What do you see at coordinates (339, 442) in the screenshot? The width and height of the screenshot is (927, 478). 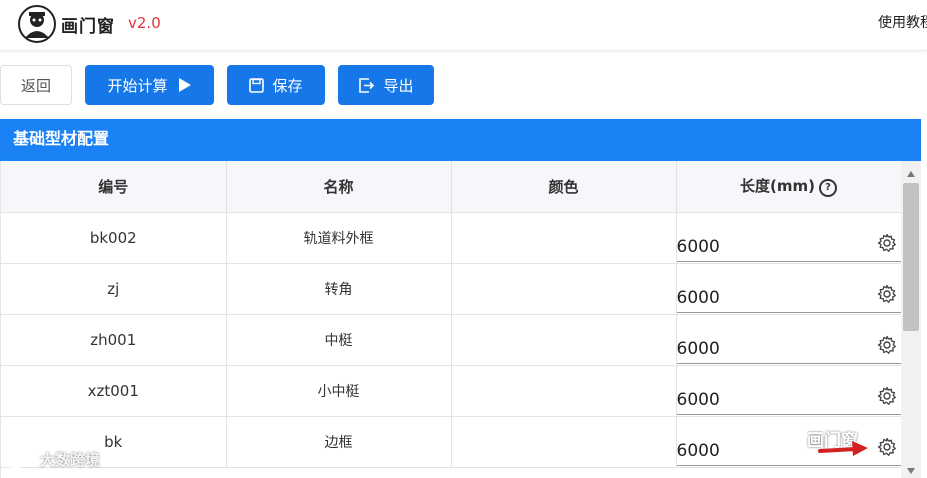 I see `cell-name: 边框` at bounding box center [339, 442].